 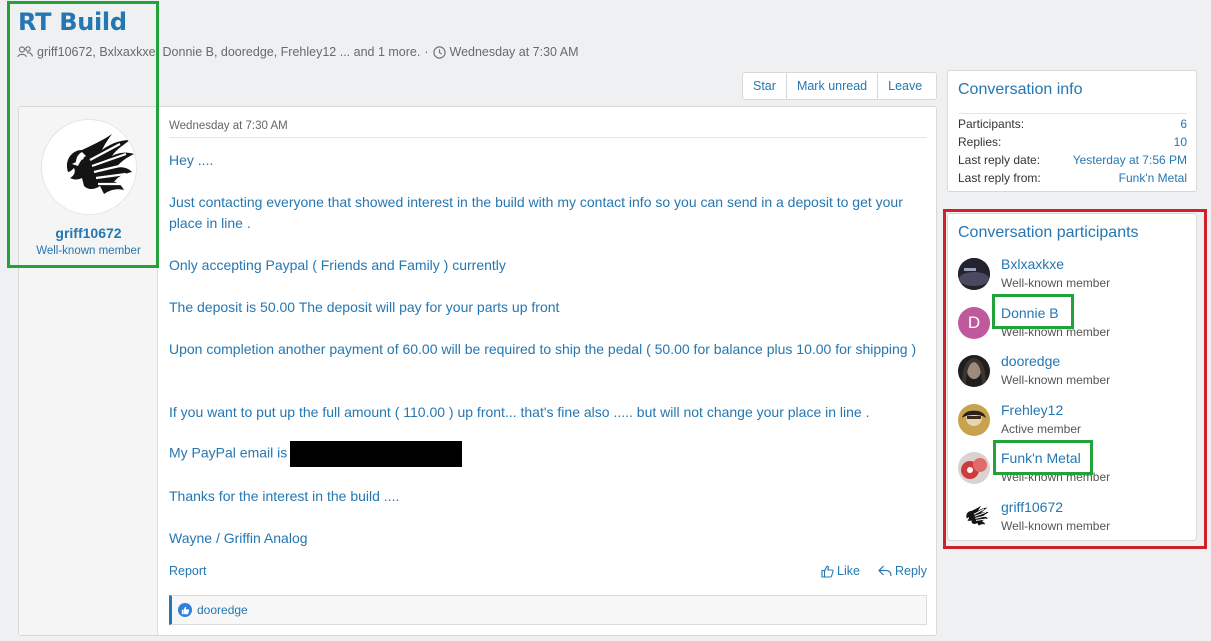 What do you see at coordinates (548, 610) in the screenshot?
I see `reactions-bar: dooredge` at bounding box center [548, 610].